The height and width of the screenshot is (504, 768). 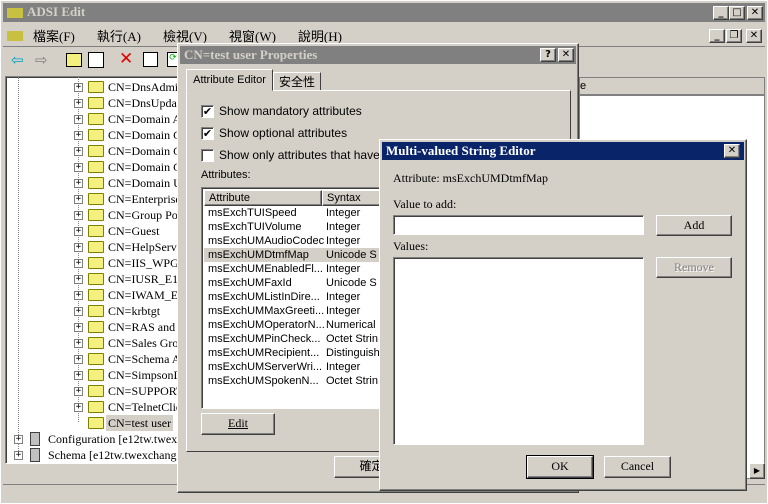 I want to click on tree-item: + CN=Sales Grou, so click(x=93, y=343).